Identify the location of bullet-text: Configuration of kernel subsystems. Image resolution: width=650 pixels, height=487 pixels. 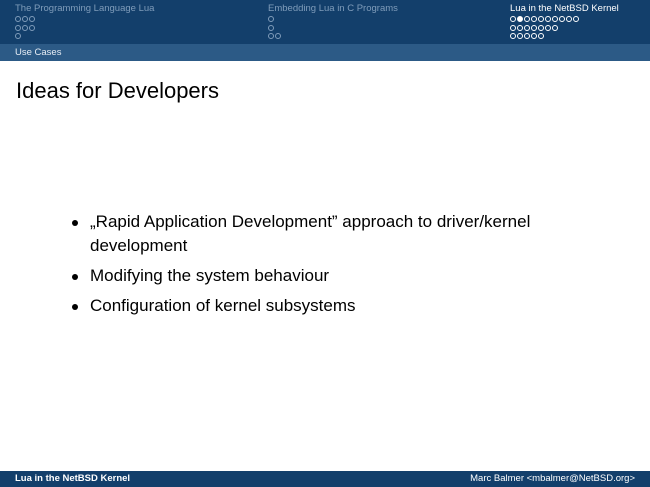
(223, 305).